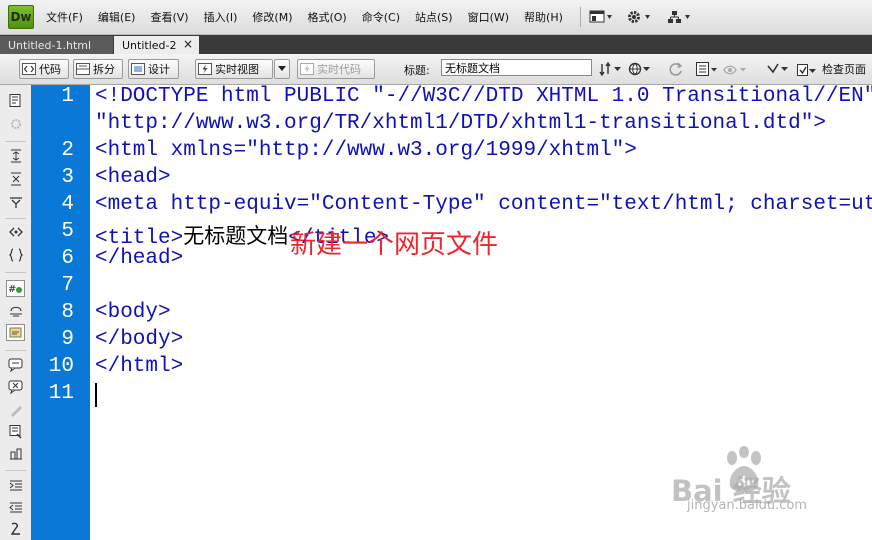  Describe the element at coordinates (676, 69) in the screenshot. I see `refresh-icon` at that location.